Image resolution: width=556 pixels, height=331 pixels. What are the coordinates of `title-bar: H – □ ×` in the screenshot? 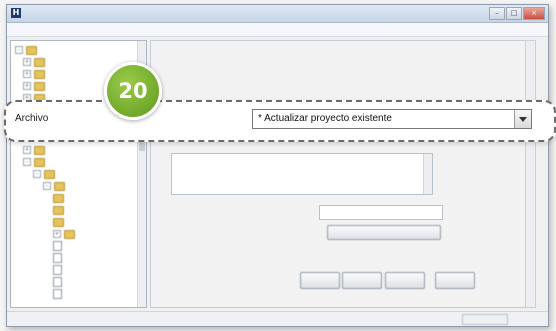 It's located at (277, 14).